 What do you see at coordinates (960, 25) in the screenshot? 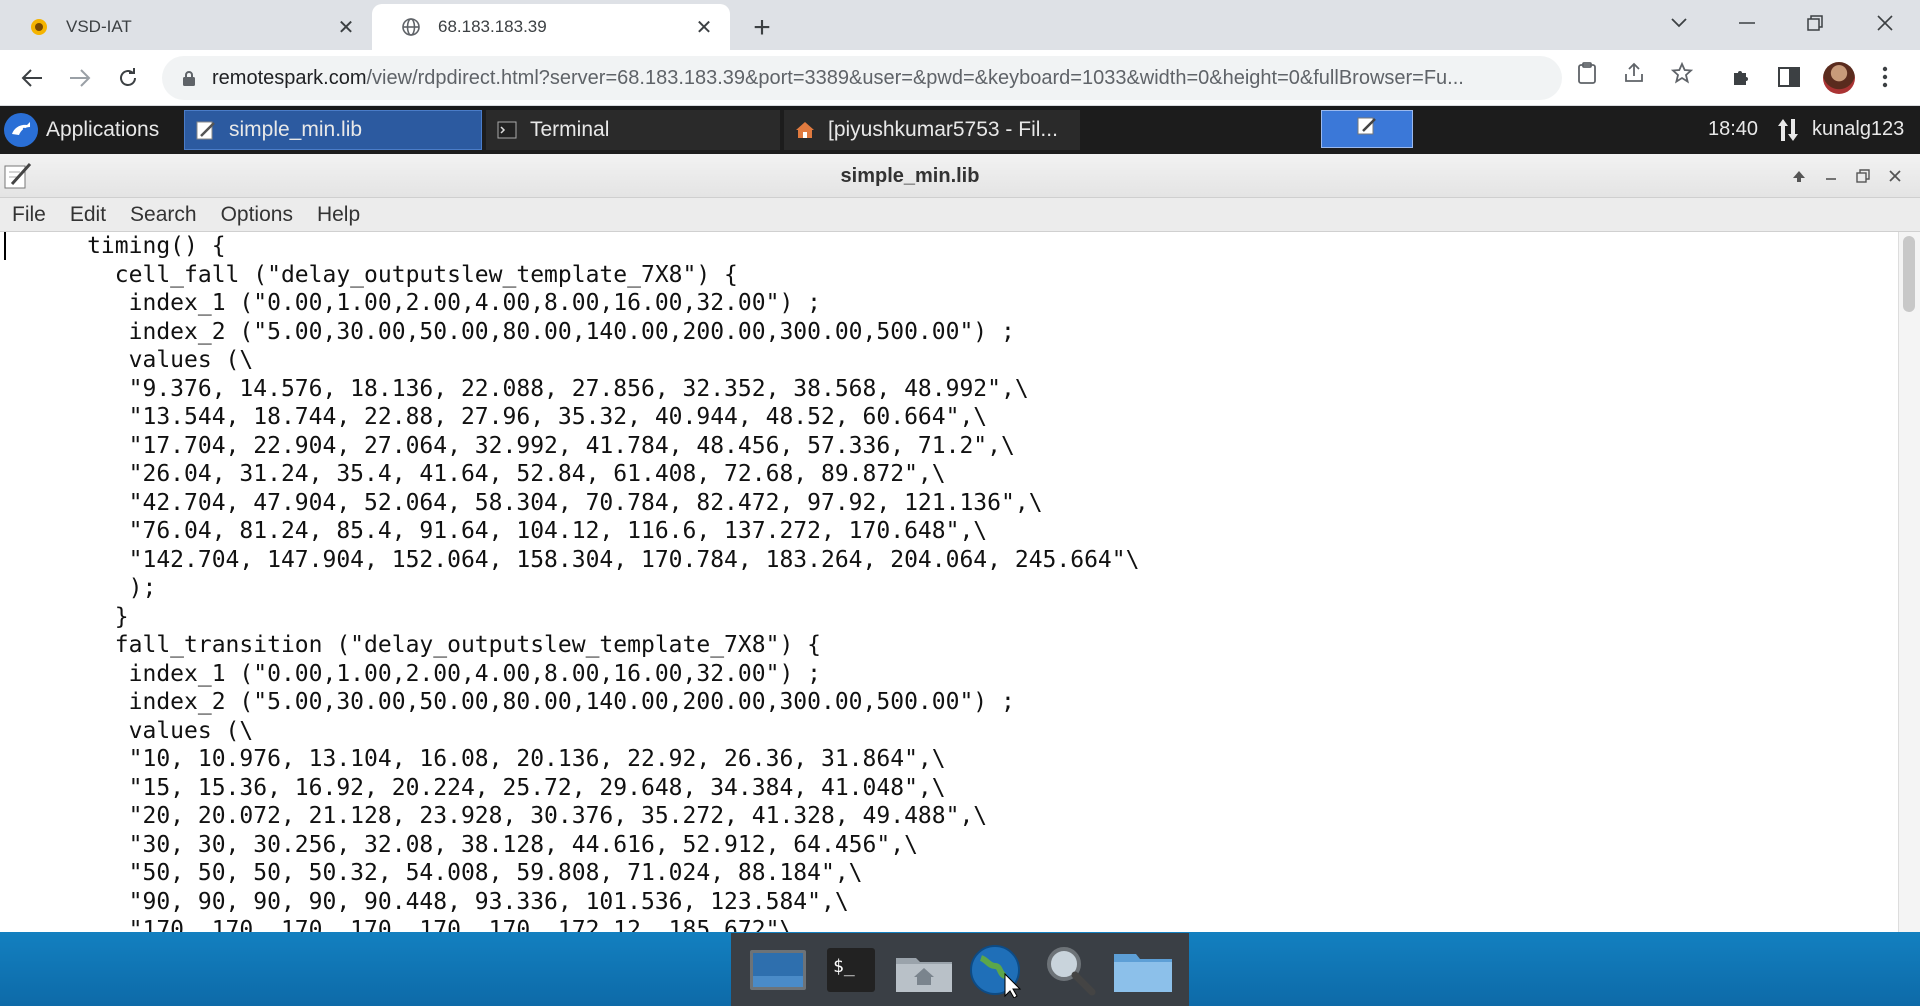
I see `browser-tab-bar: VSD-IAT ✕ 68.183.183.39 ✕ +` at bounding box center [960, 25].